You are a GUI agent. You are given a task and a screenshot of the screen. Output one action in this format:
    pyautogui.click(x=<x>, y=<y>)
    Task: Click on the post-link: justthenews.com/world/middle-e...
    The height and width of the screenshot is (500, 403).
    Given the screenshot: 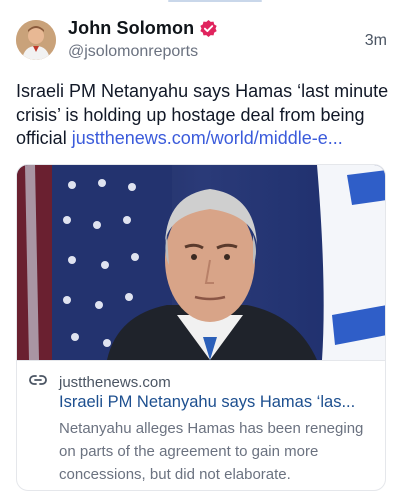 What is the action you would take?
    pyautogui.click(x=207, y=138)
    